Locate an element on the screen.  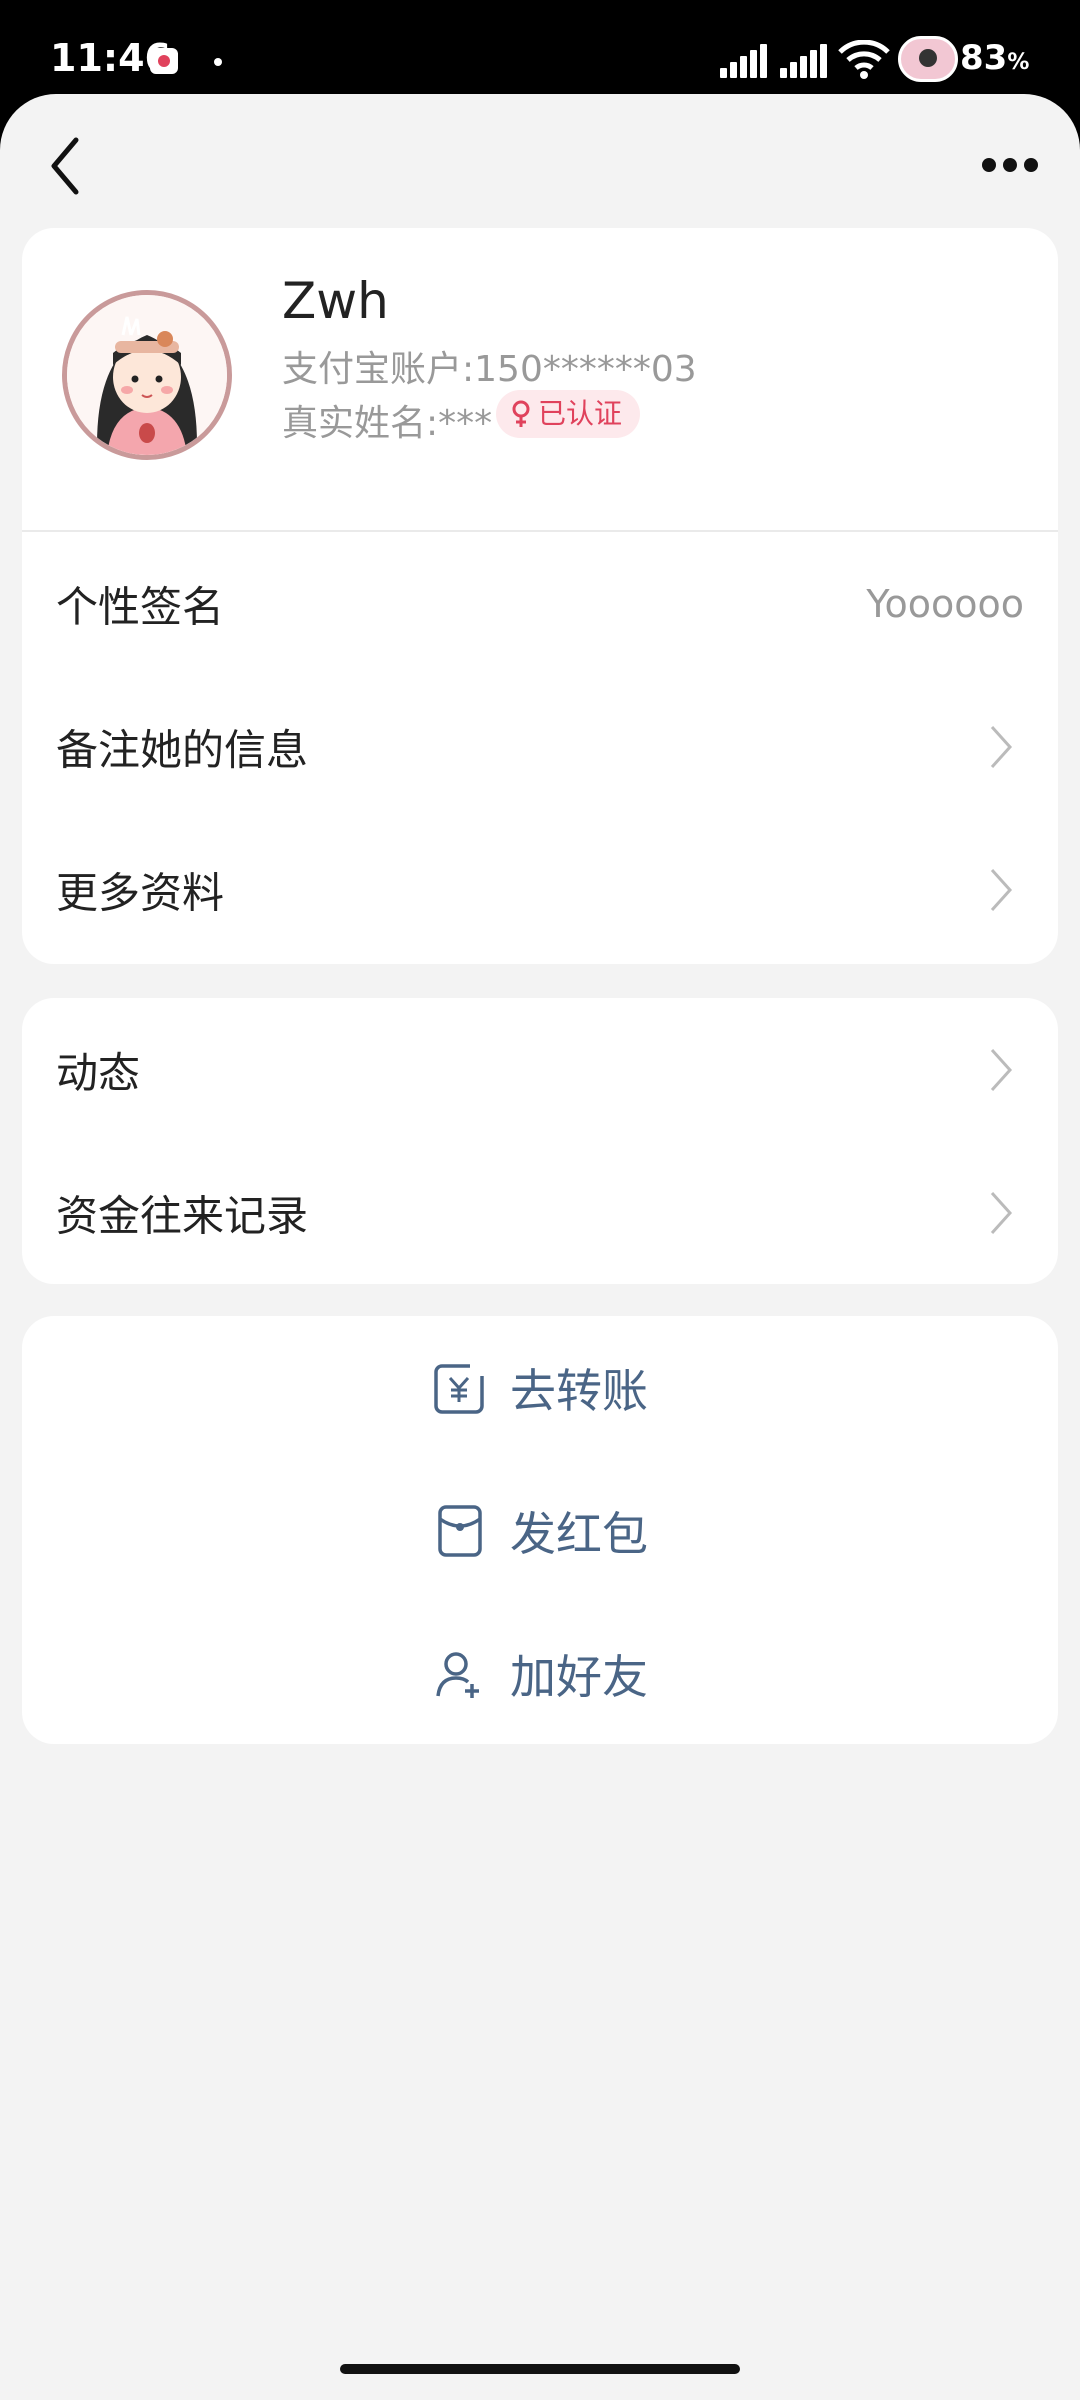
avatar-girl-illustration is located at coordinates (147, 375).